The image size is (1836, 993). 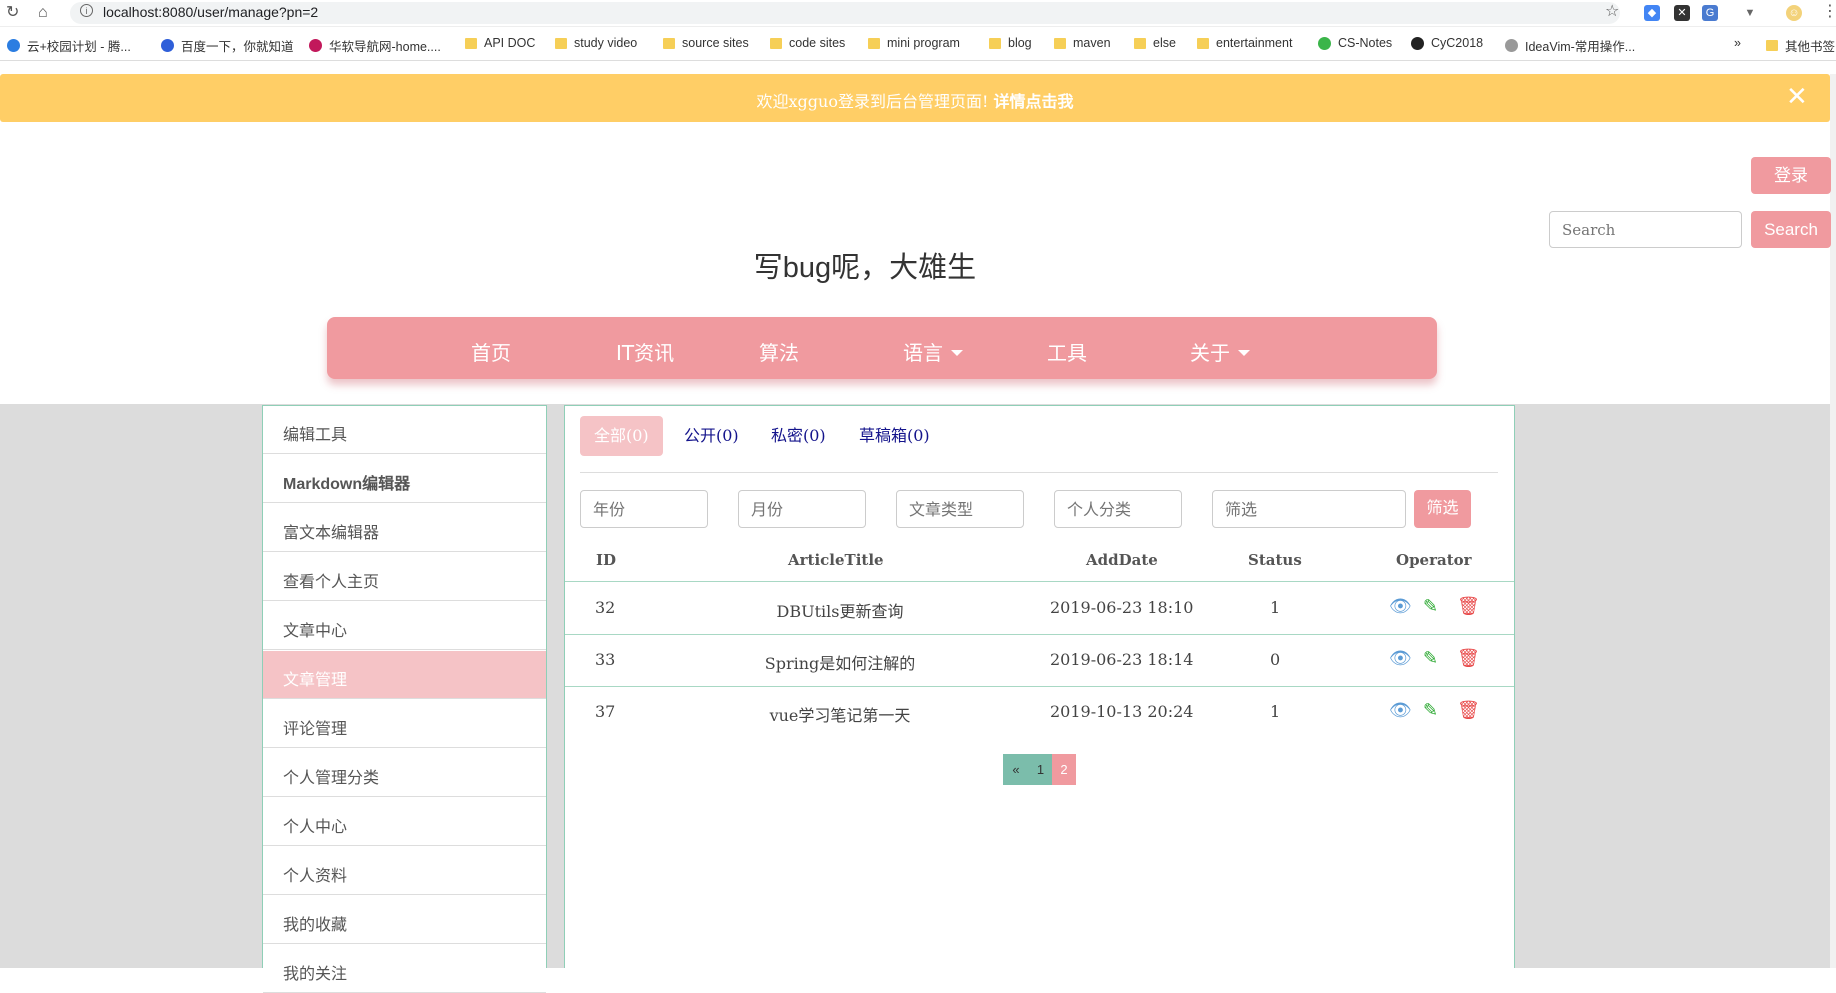 I want to click on cell-id: 33, so click(x=605, y=659).